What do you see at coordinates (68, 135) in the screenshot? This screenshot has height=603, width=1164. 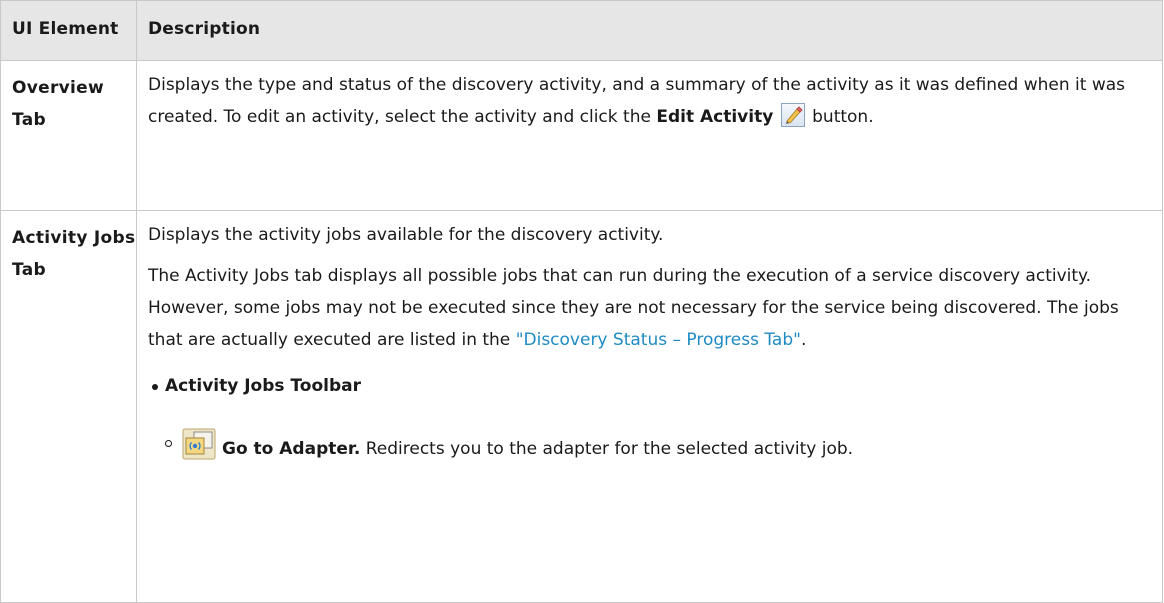 I see `cell-element: Overview Tab` at bounding box center [68, 135].